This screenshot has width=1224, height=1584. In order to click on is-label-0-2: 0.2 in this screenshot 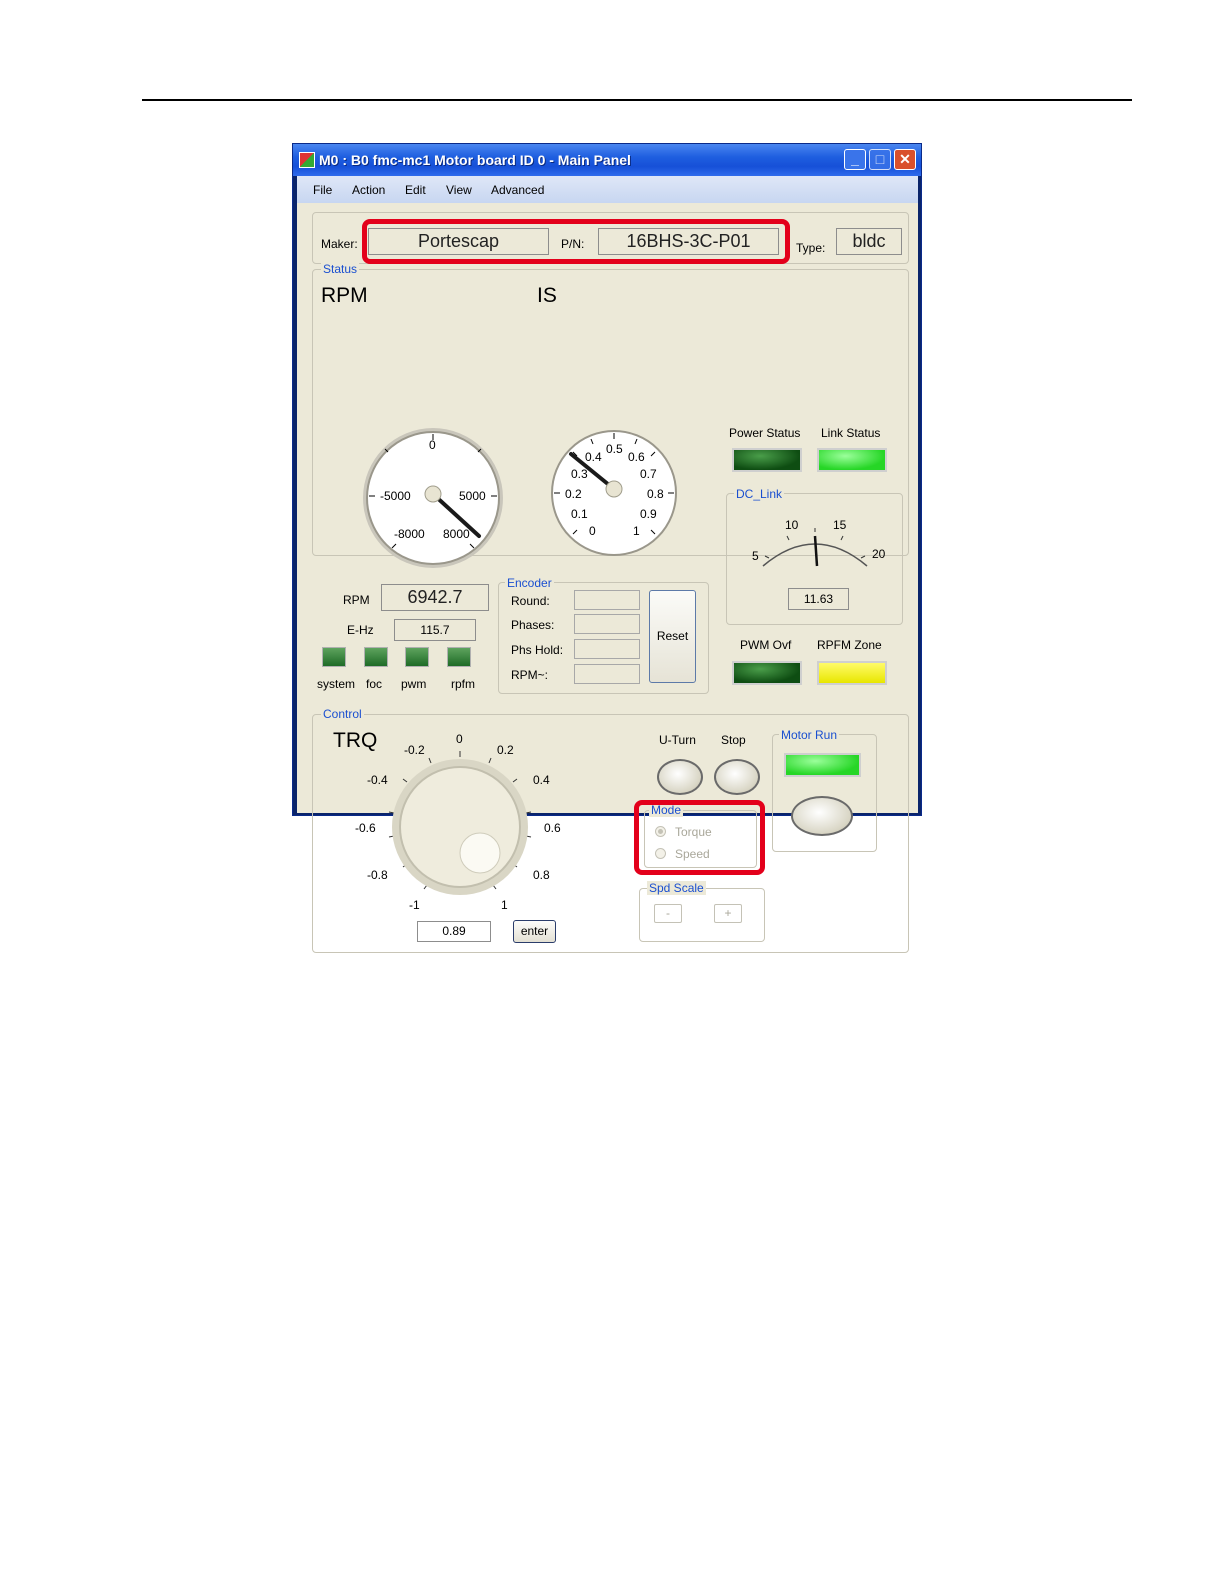, I will do `click(573, 494)`.